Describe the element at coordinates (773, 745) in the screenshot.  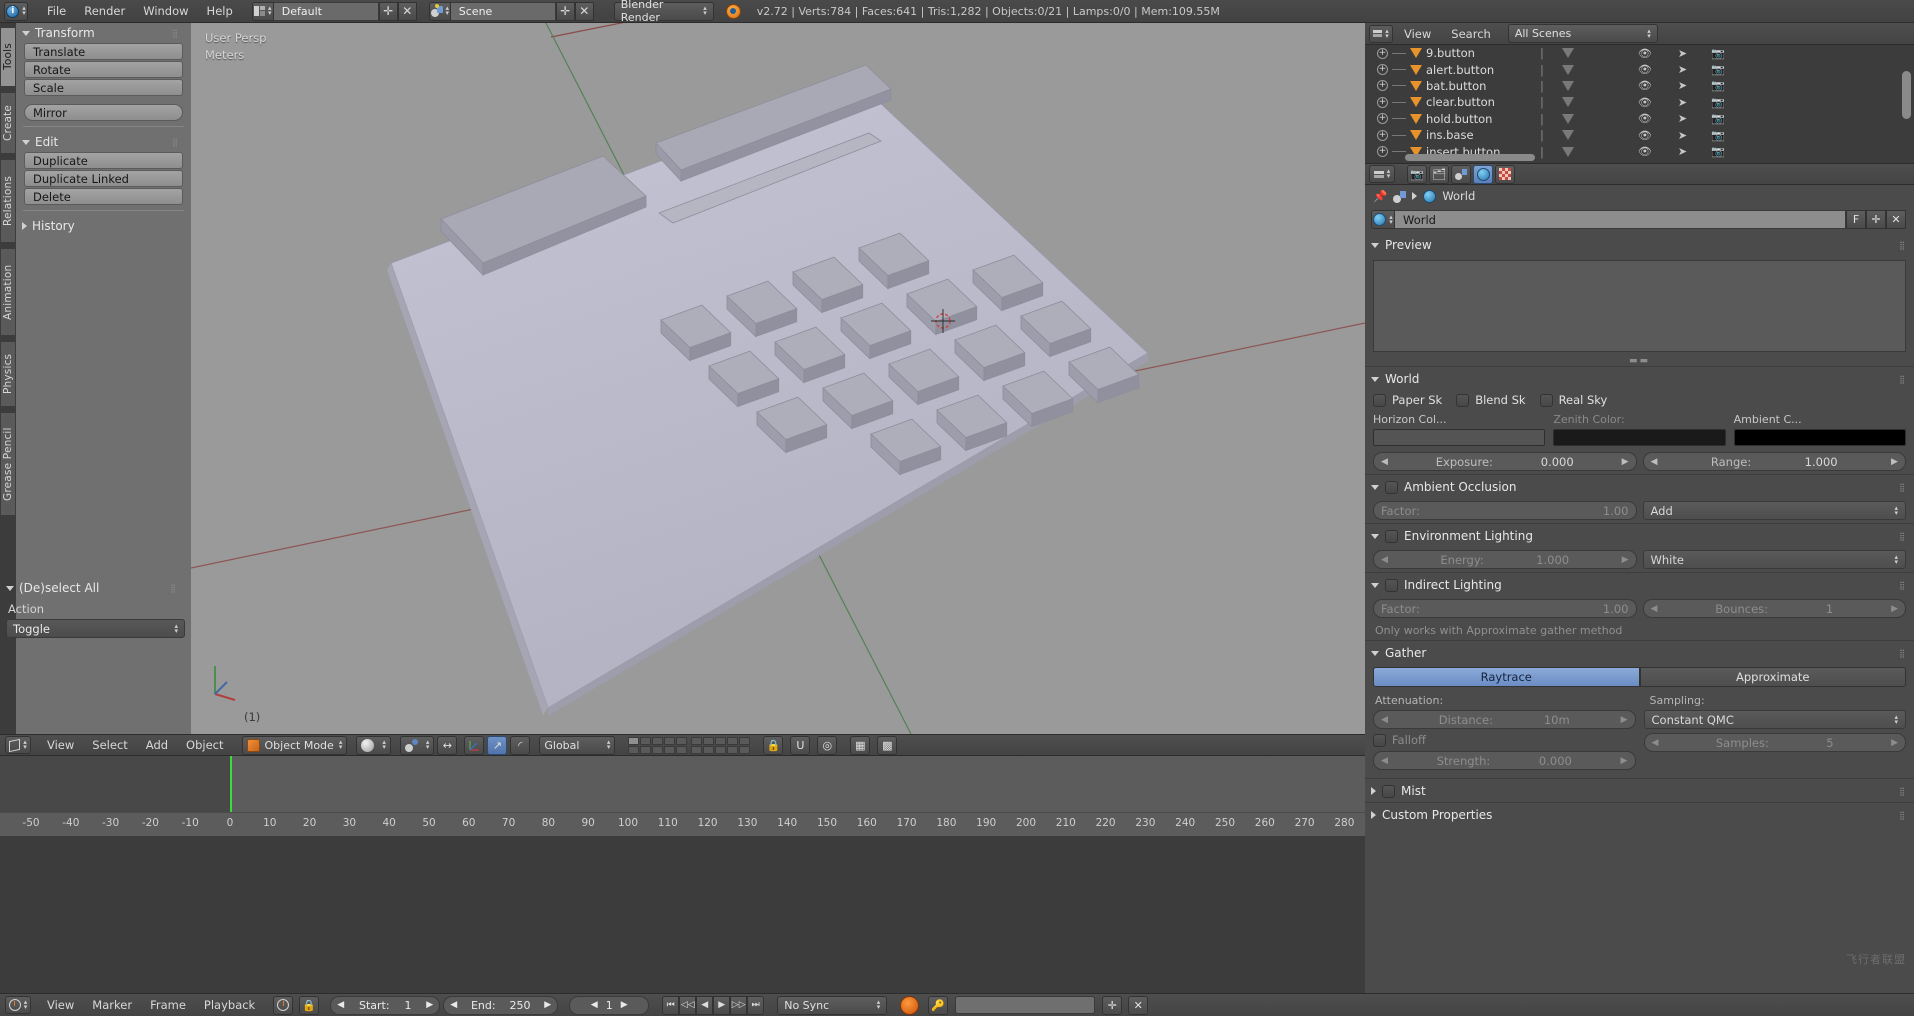
I see `lock-camera-icon: 🔒` at that location.